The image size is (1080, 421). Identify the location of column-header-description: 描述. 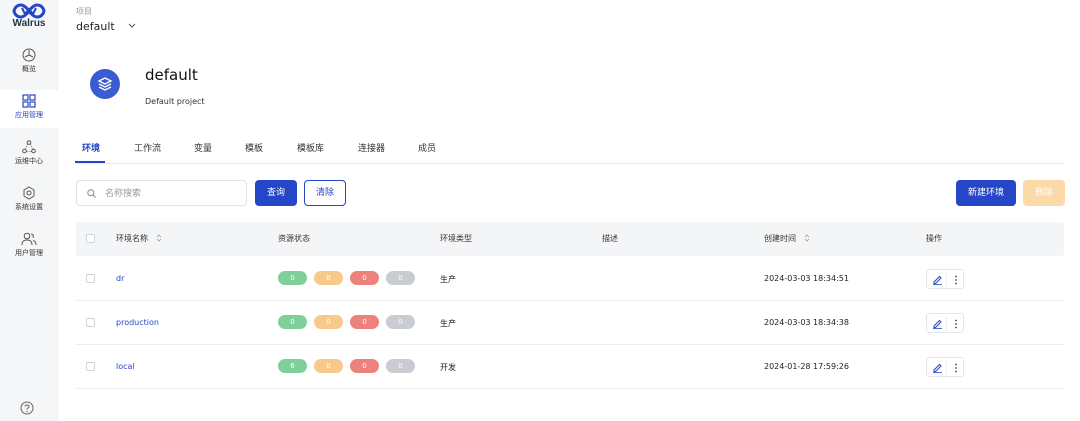
(610, 238).